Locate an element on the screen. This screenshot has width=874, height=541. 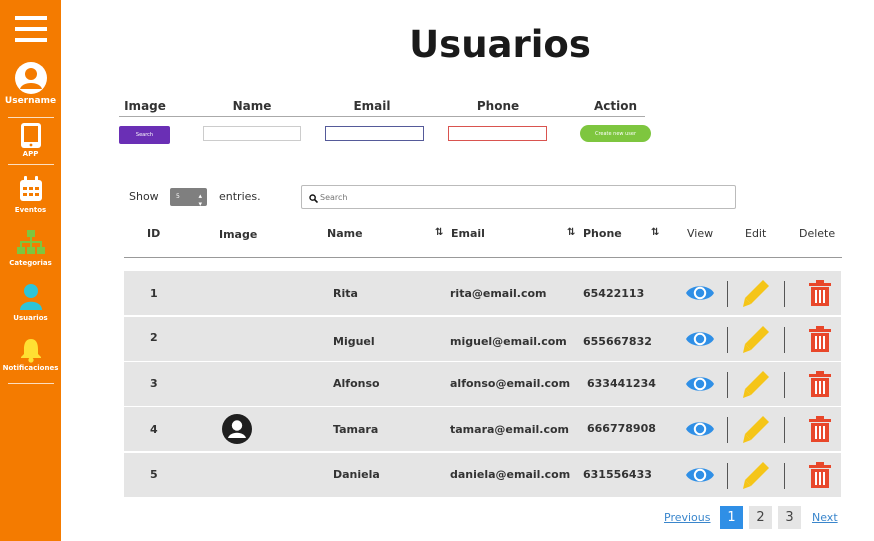
filter-divider is located at coordinates (382, 116).